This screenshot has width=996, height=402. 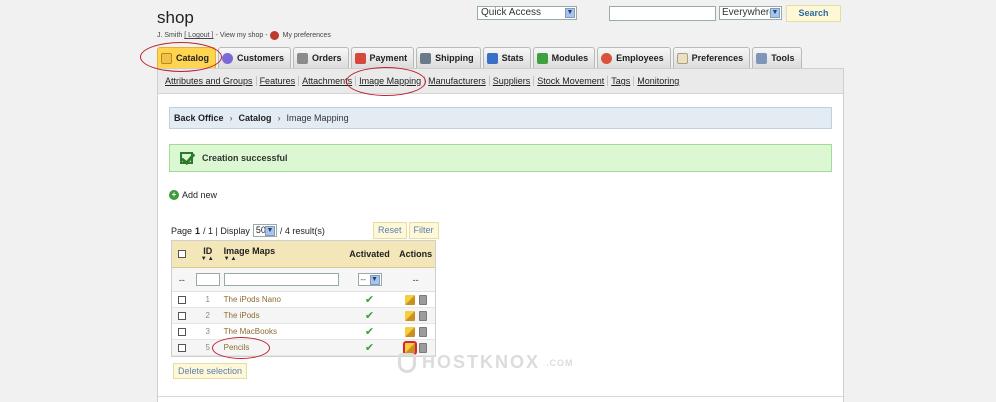 What do you see at coordinates (500, 396) in the screenshot?
I see `divider` at bounding box center [500, 396].